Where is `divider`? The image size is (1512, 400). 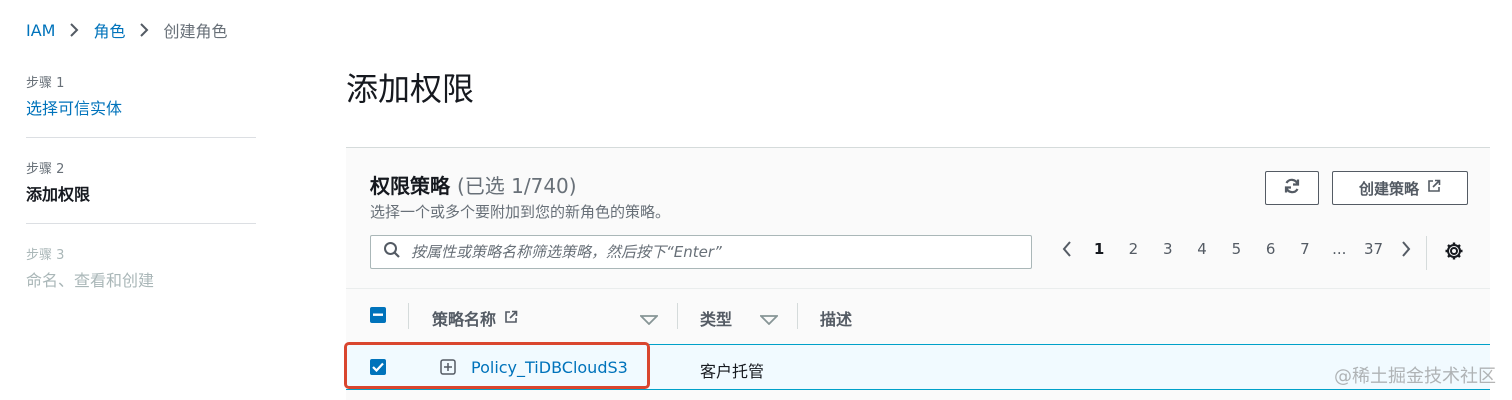 divider is located at coordinates (1426, 253).